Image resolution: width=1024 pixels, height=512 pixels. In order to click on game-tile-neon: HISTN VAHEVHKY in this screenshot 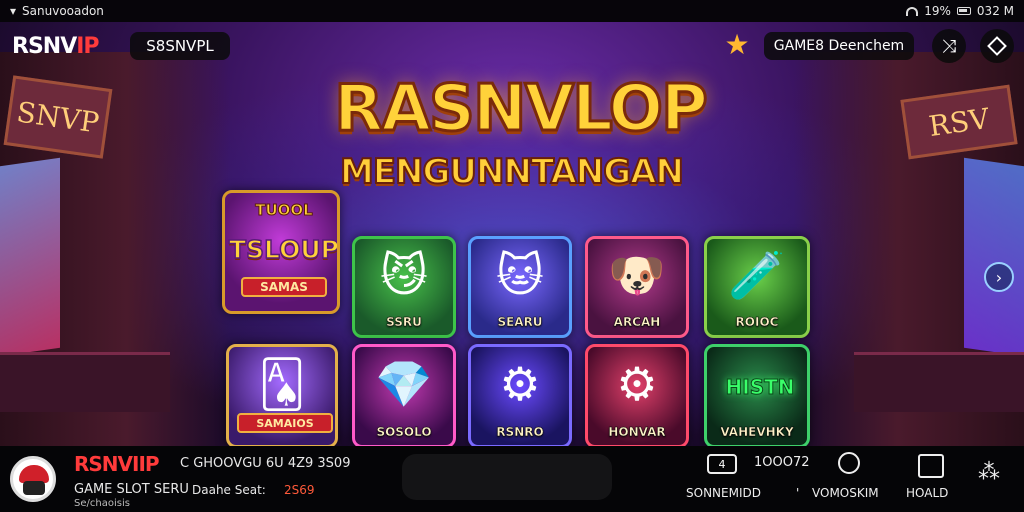, I will do `click(757, 395)`.